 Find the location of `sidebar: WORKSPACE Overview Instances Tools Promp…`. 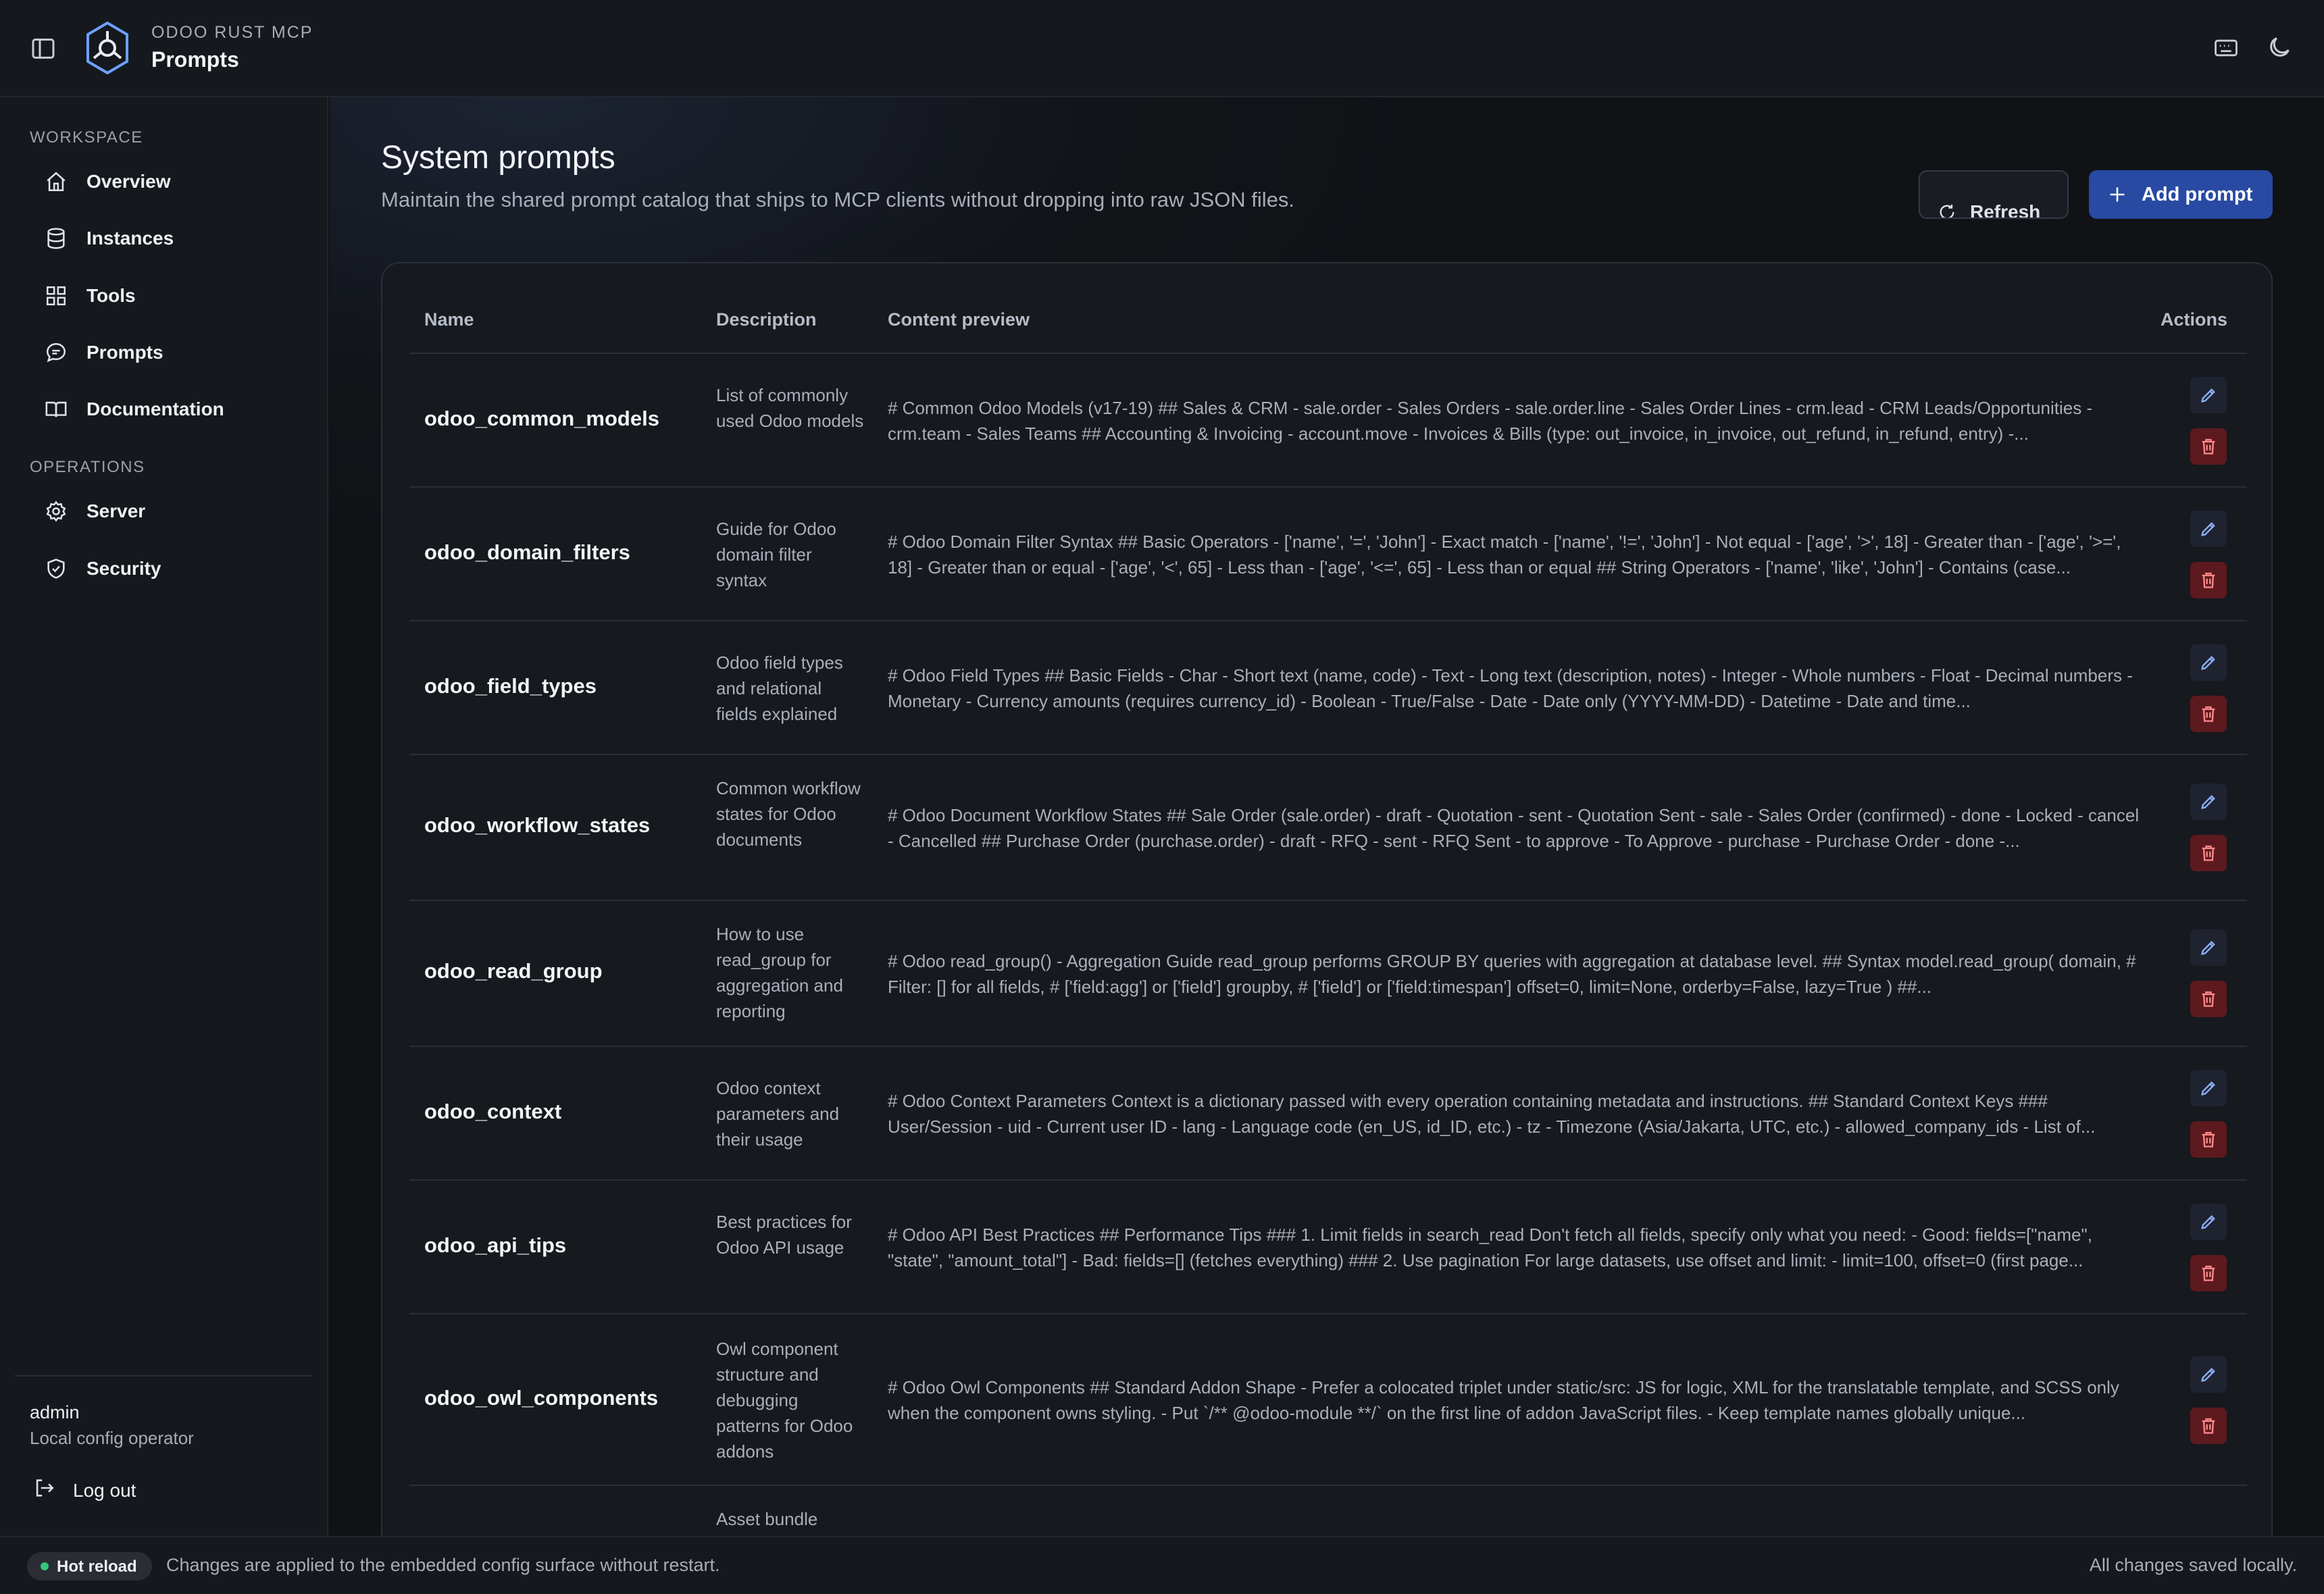

sidebar: WORKSPACE Overview Instances Tools Promp… is located at coordinates (164, 816).